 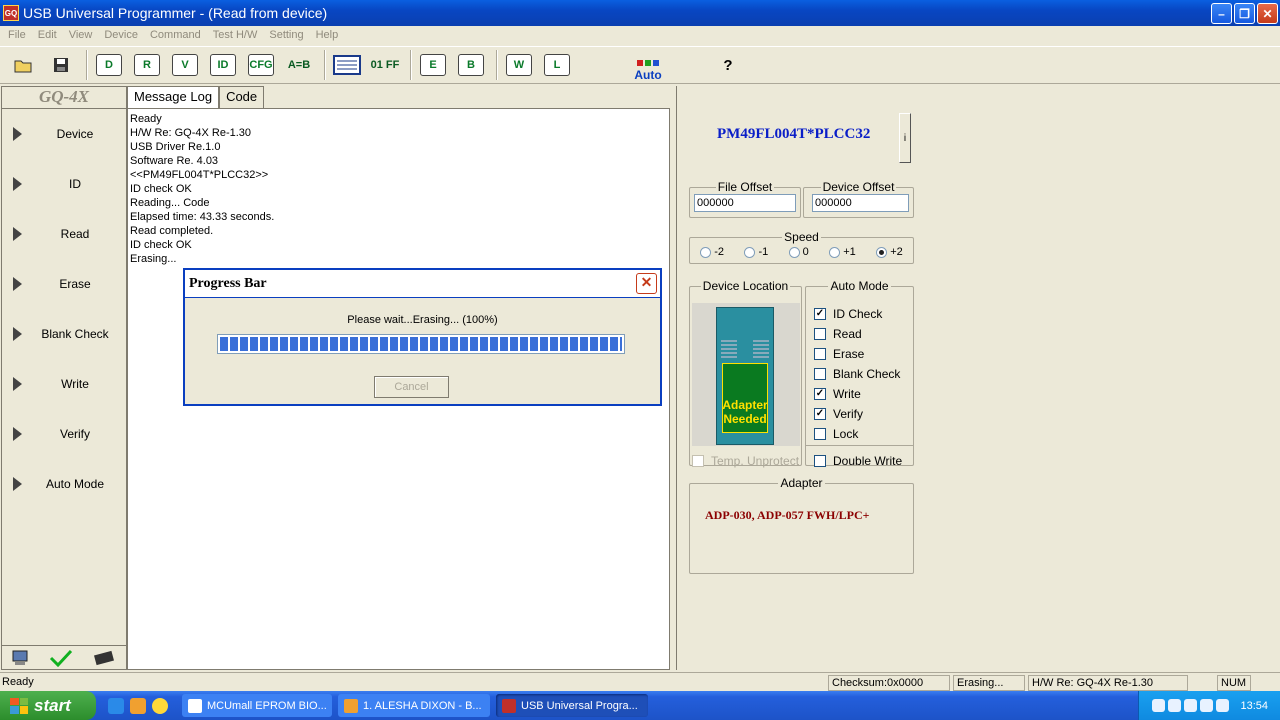 I want to click on sidebar-item-label: Write, so click(x=75, y=384).